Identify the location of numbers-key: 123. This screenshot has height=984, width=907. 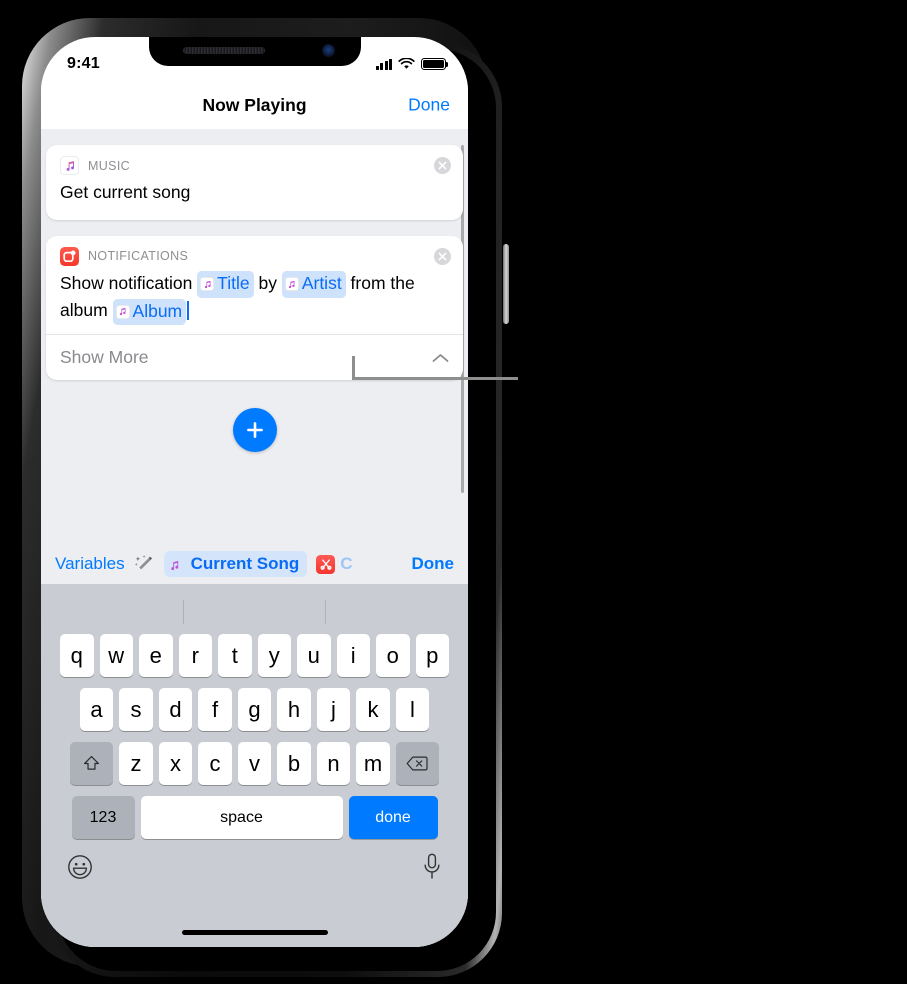
(103, 817).